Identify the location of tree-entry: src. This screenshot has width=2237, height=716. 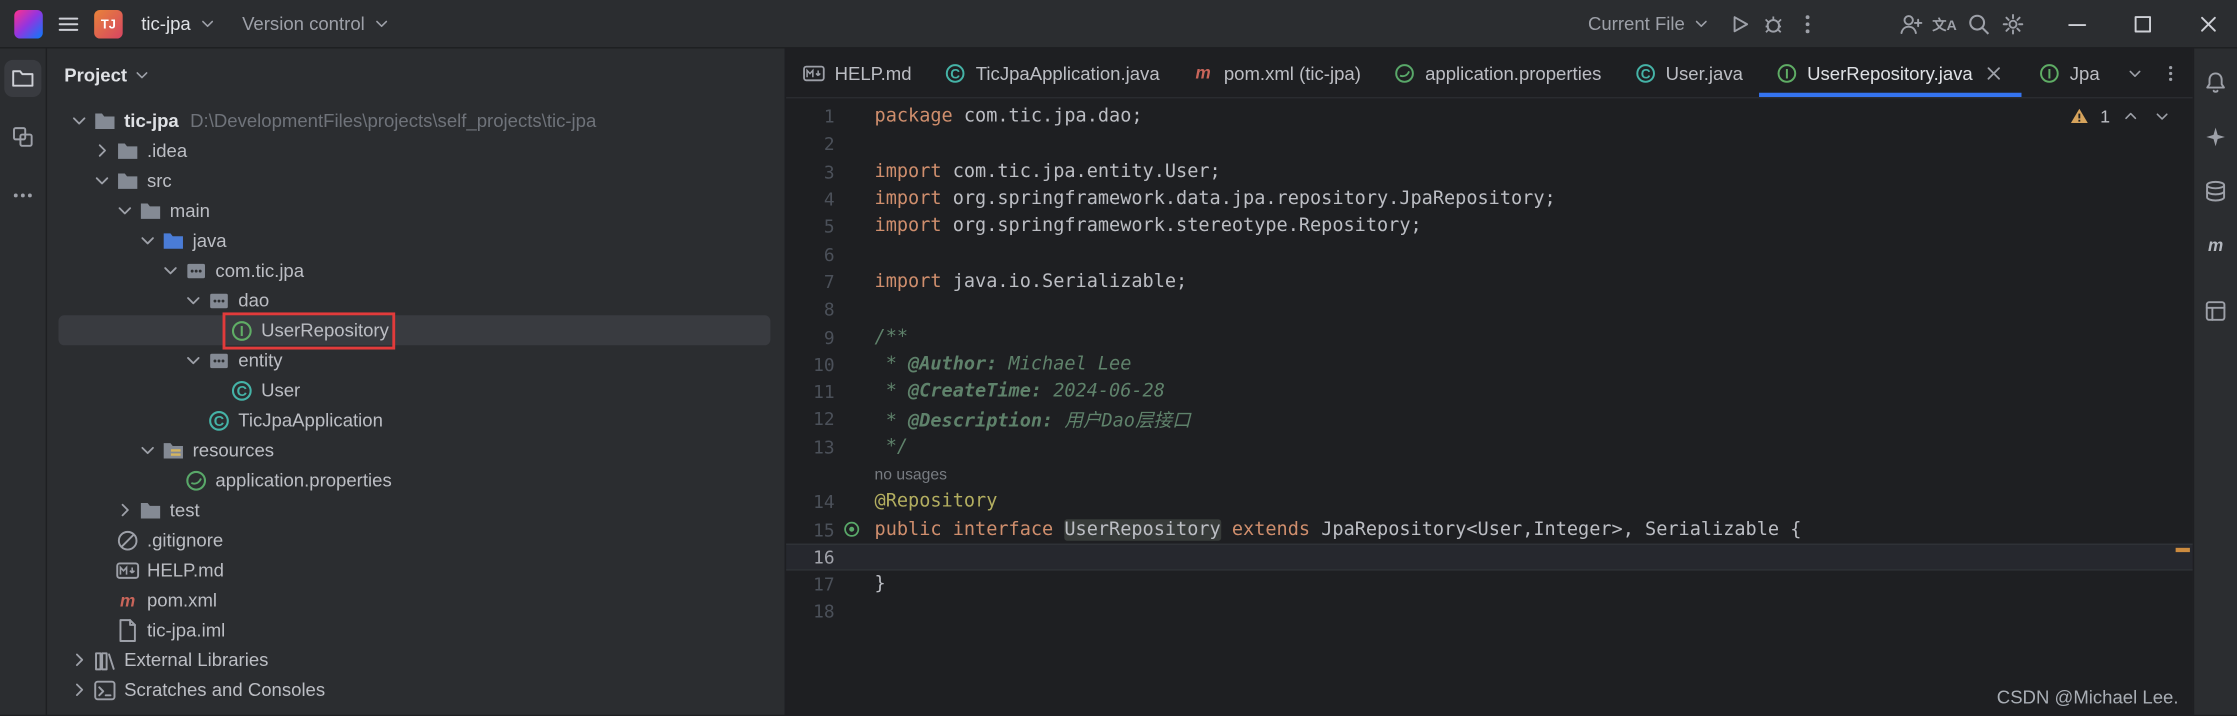
(143, 181).